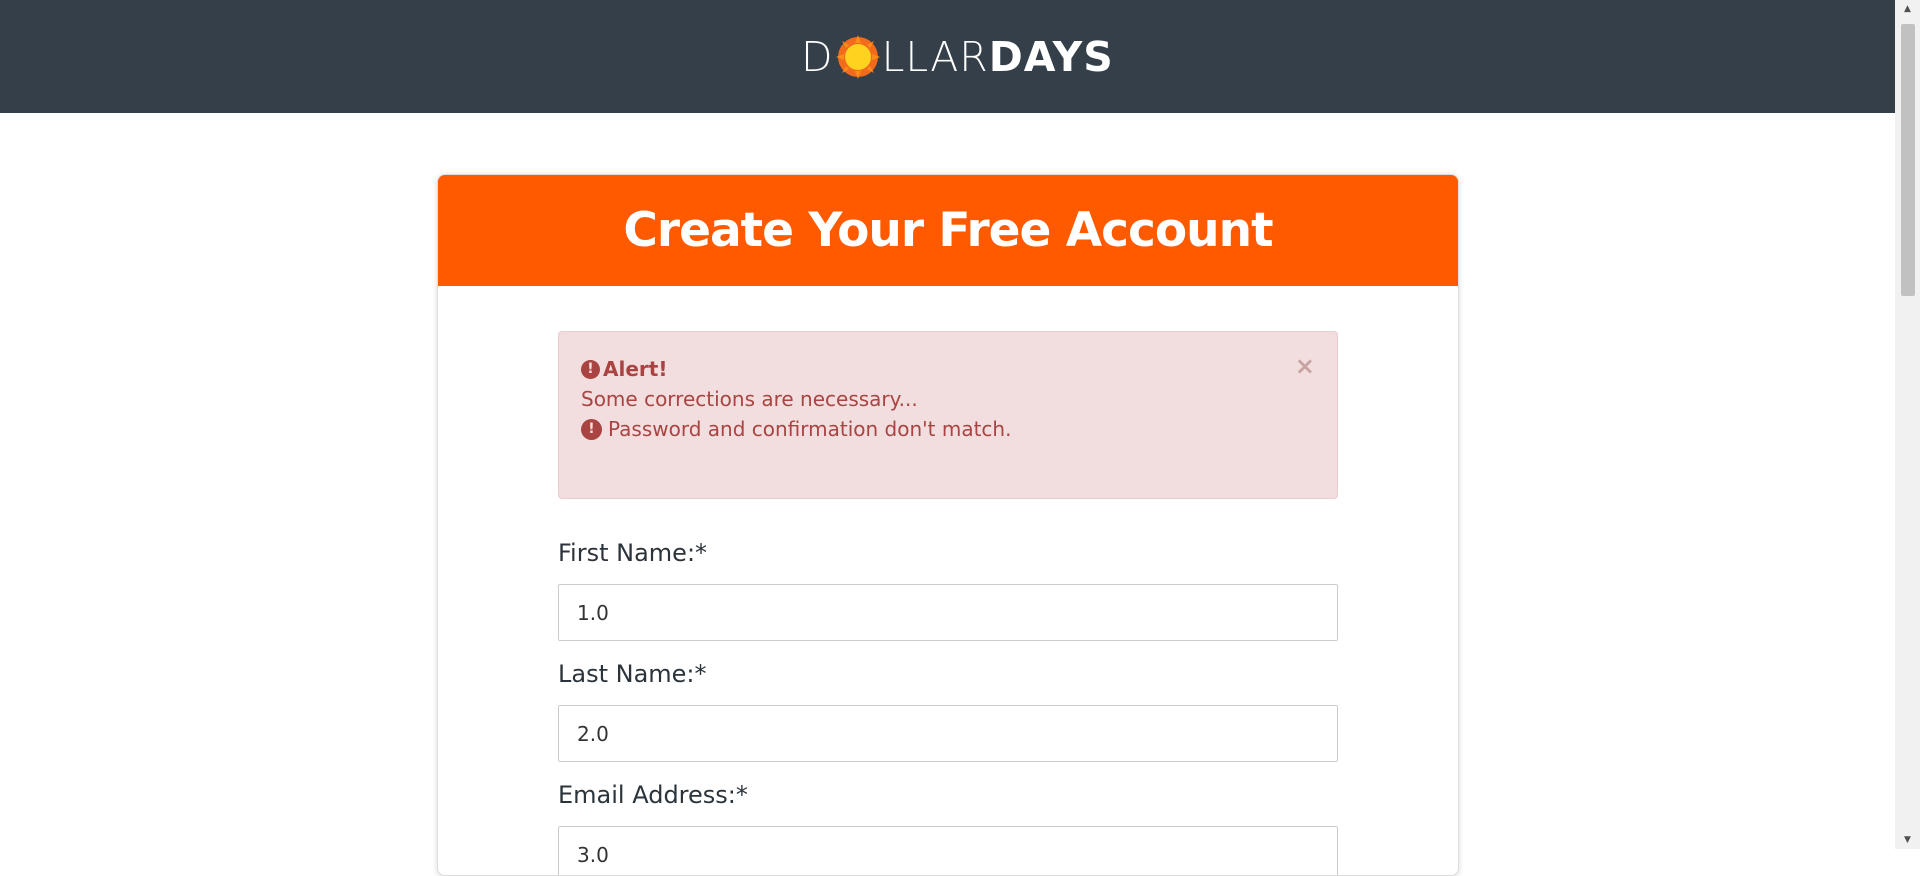  What do you see at coordinates (948, 369) in the screenshot?
I see `alert-title-row: ! Alert!` at bounding box center [948, 369].